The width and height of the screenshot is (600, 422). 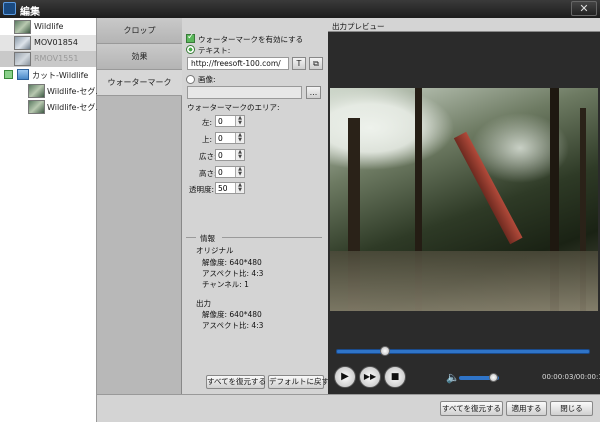 I want to click on tab-crop: クロップ, so click(x=139, y=31).